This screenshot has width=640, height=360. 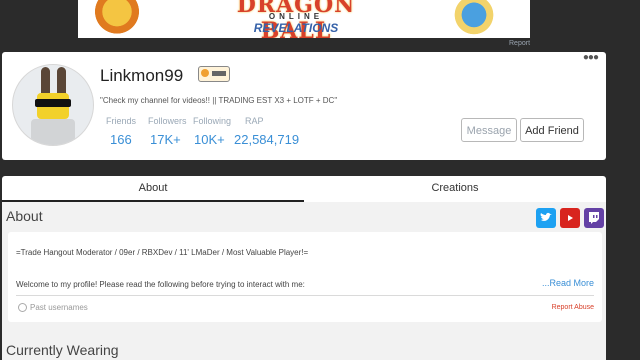 What do you see at coordinates (117, 19) in the screenshot?
I see `banner-character-left` at bounding box center [117, 19].